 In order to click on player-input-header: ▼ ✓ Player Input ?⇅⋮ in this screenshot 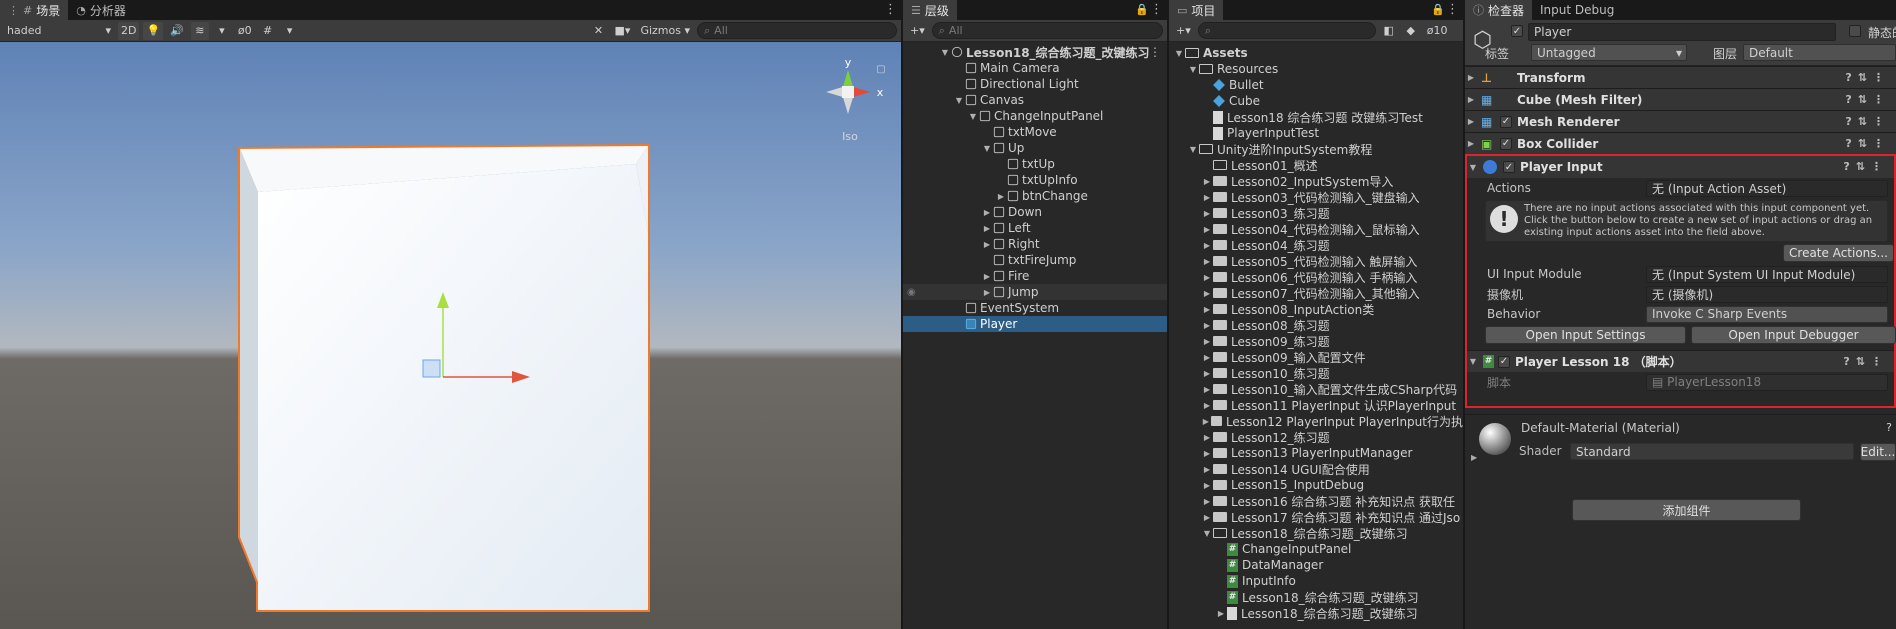, I will do `click(1680, 167)`.